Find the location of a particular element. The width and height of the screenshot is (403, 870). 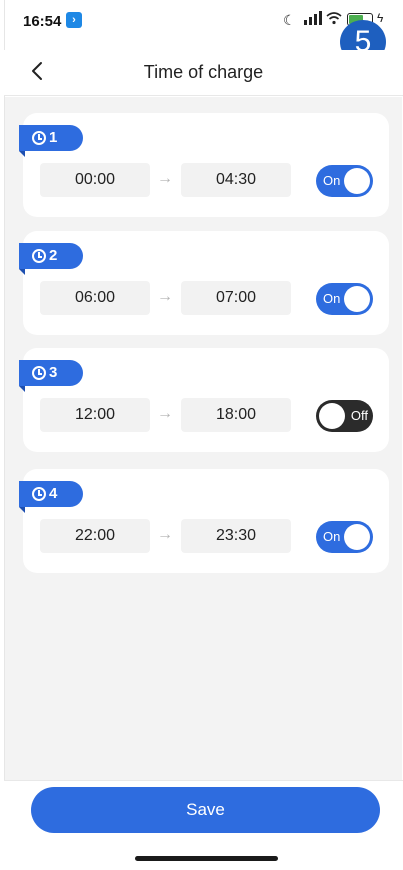

slot-toggle: Off is located at coordinates (344, 416).